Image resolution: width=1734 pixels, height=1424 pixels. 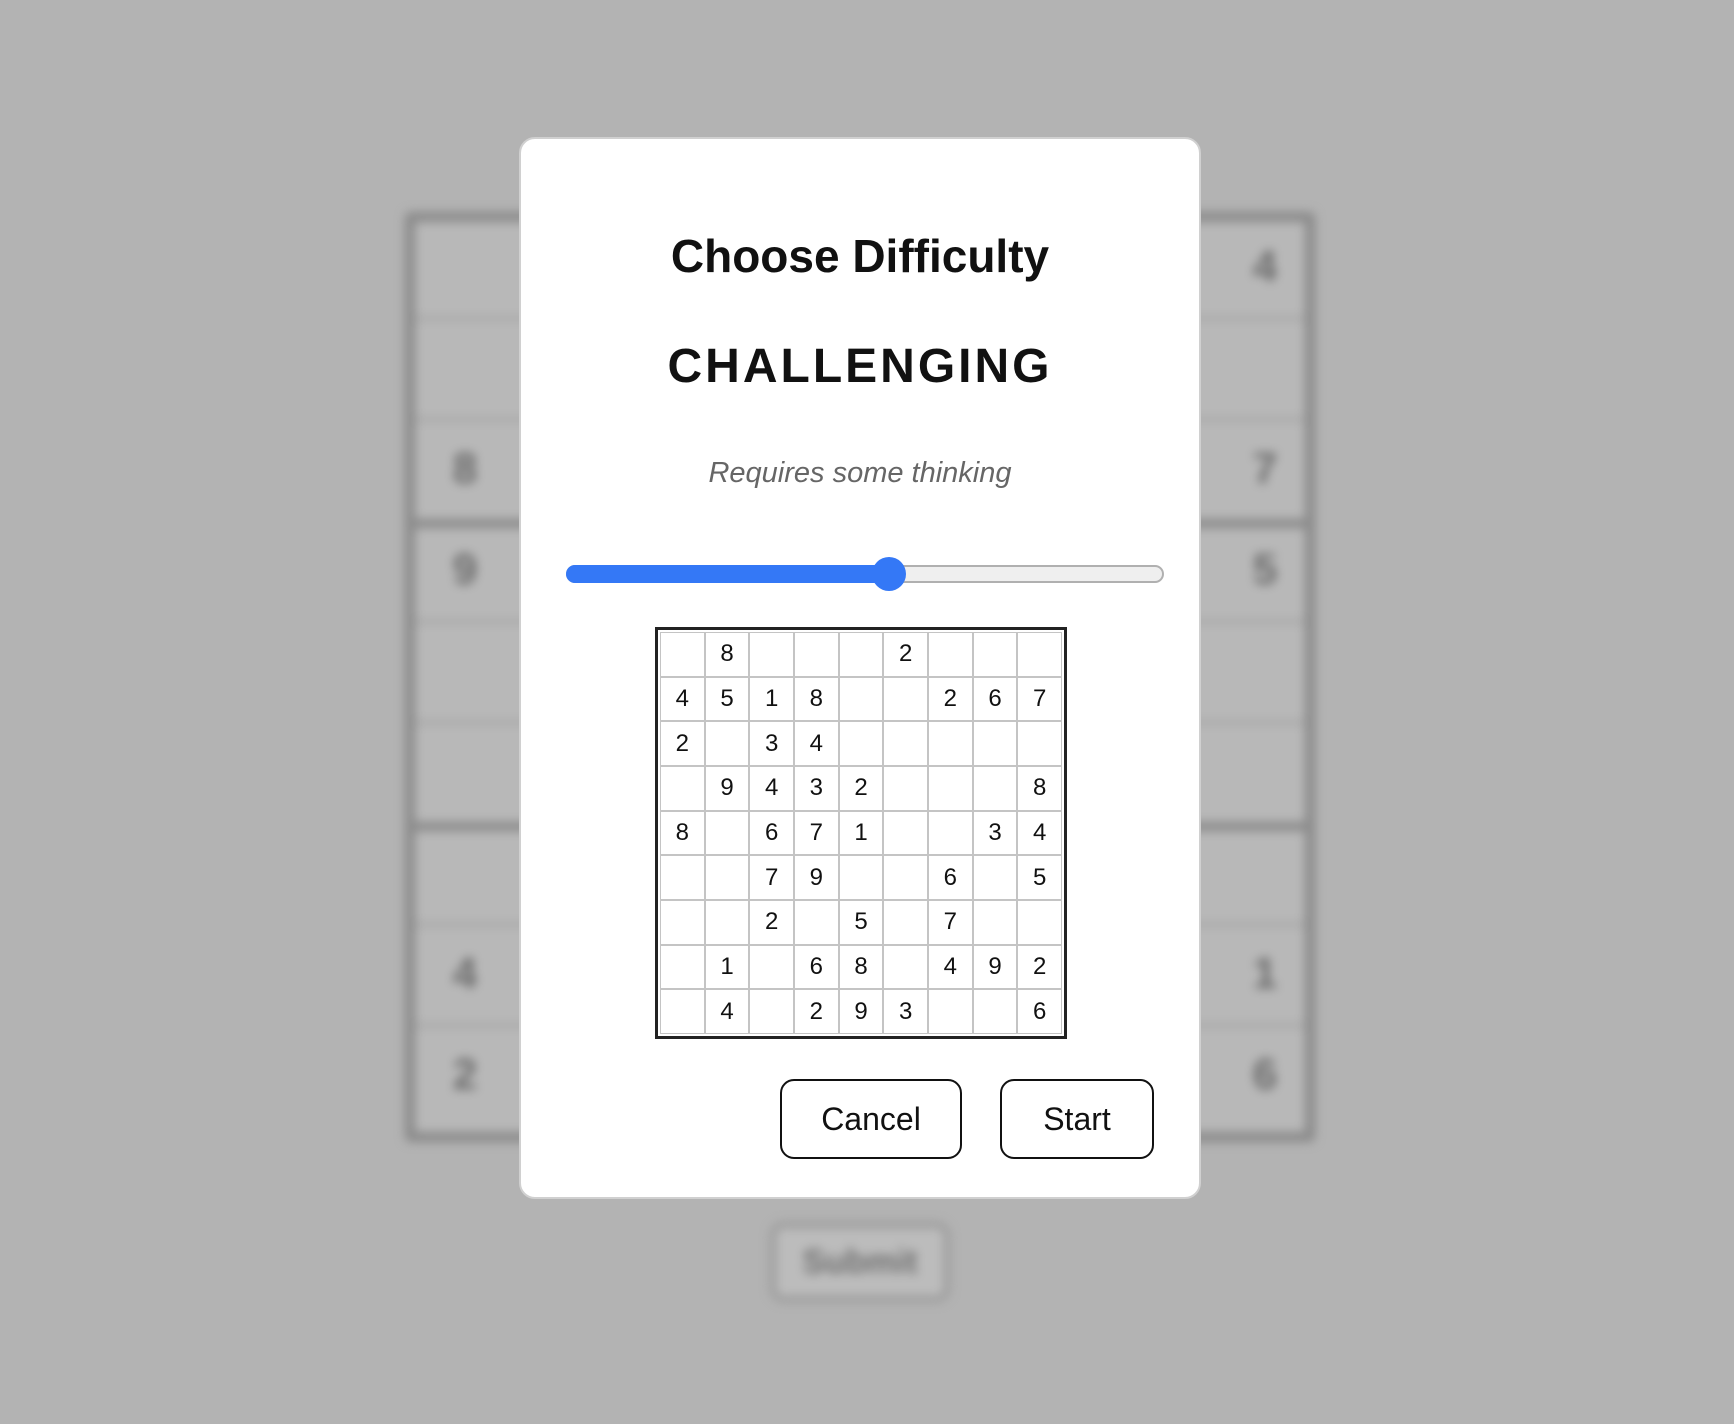 What do you see at coordinates (871, 1119) in the screenshot?
I see `cancel-button: Cancel` at bounding box center [871, 1119].